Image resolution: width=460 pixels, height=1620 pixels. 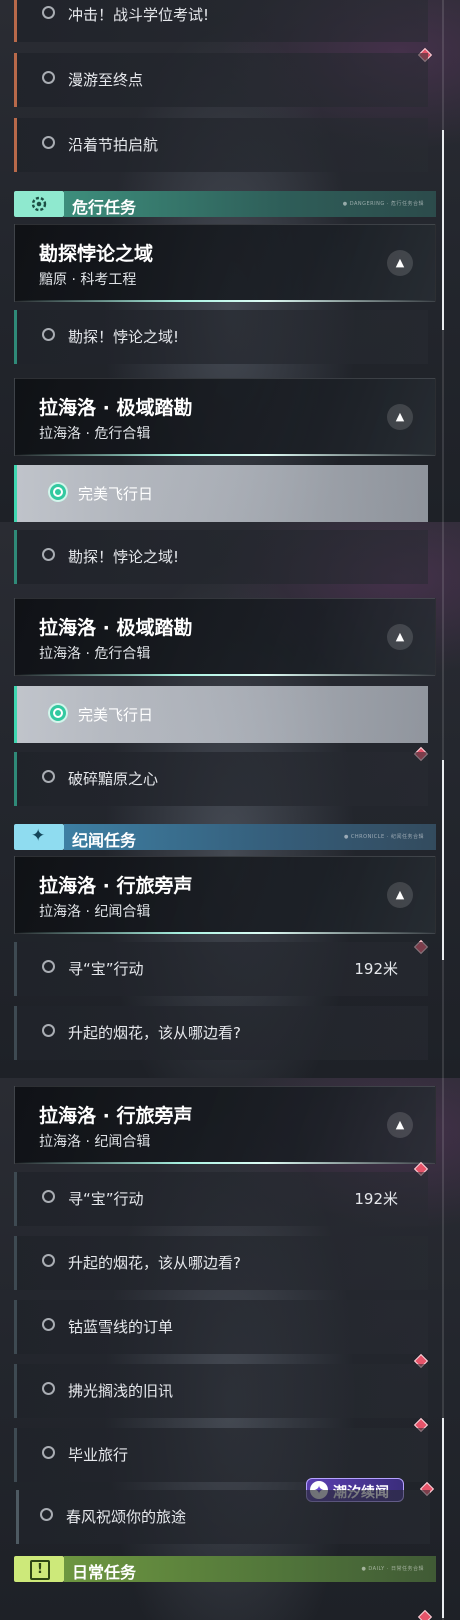 I want to click on sparkle-icon: ✦, so click(x=39, y=837).